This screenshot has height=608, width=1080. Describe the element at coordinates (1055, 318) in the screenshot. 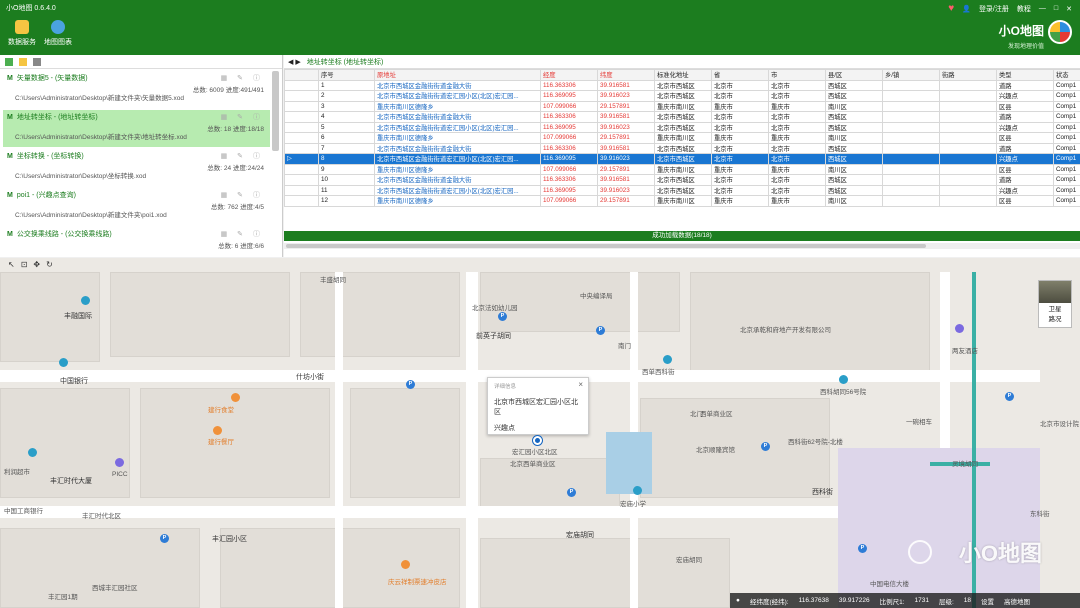

I see `traffic-toggle: 路况` at that location.